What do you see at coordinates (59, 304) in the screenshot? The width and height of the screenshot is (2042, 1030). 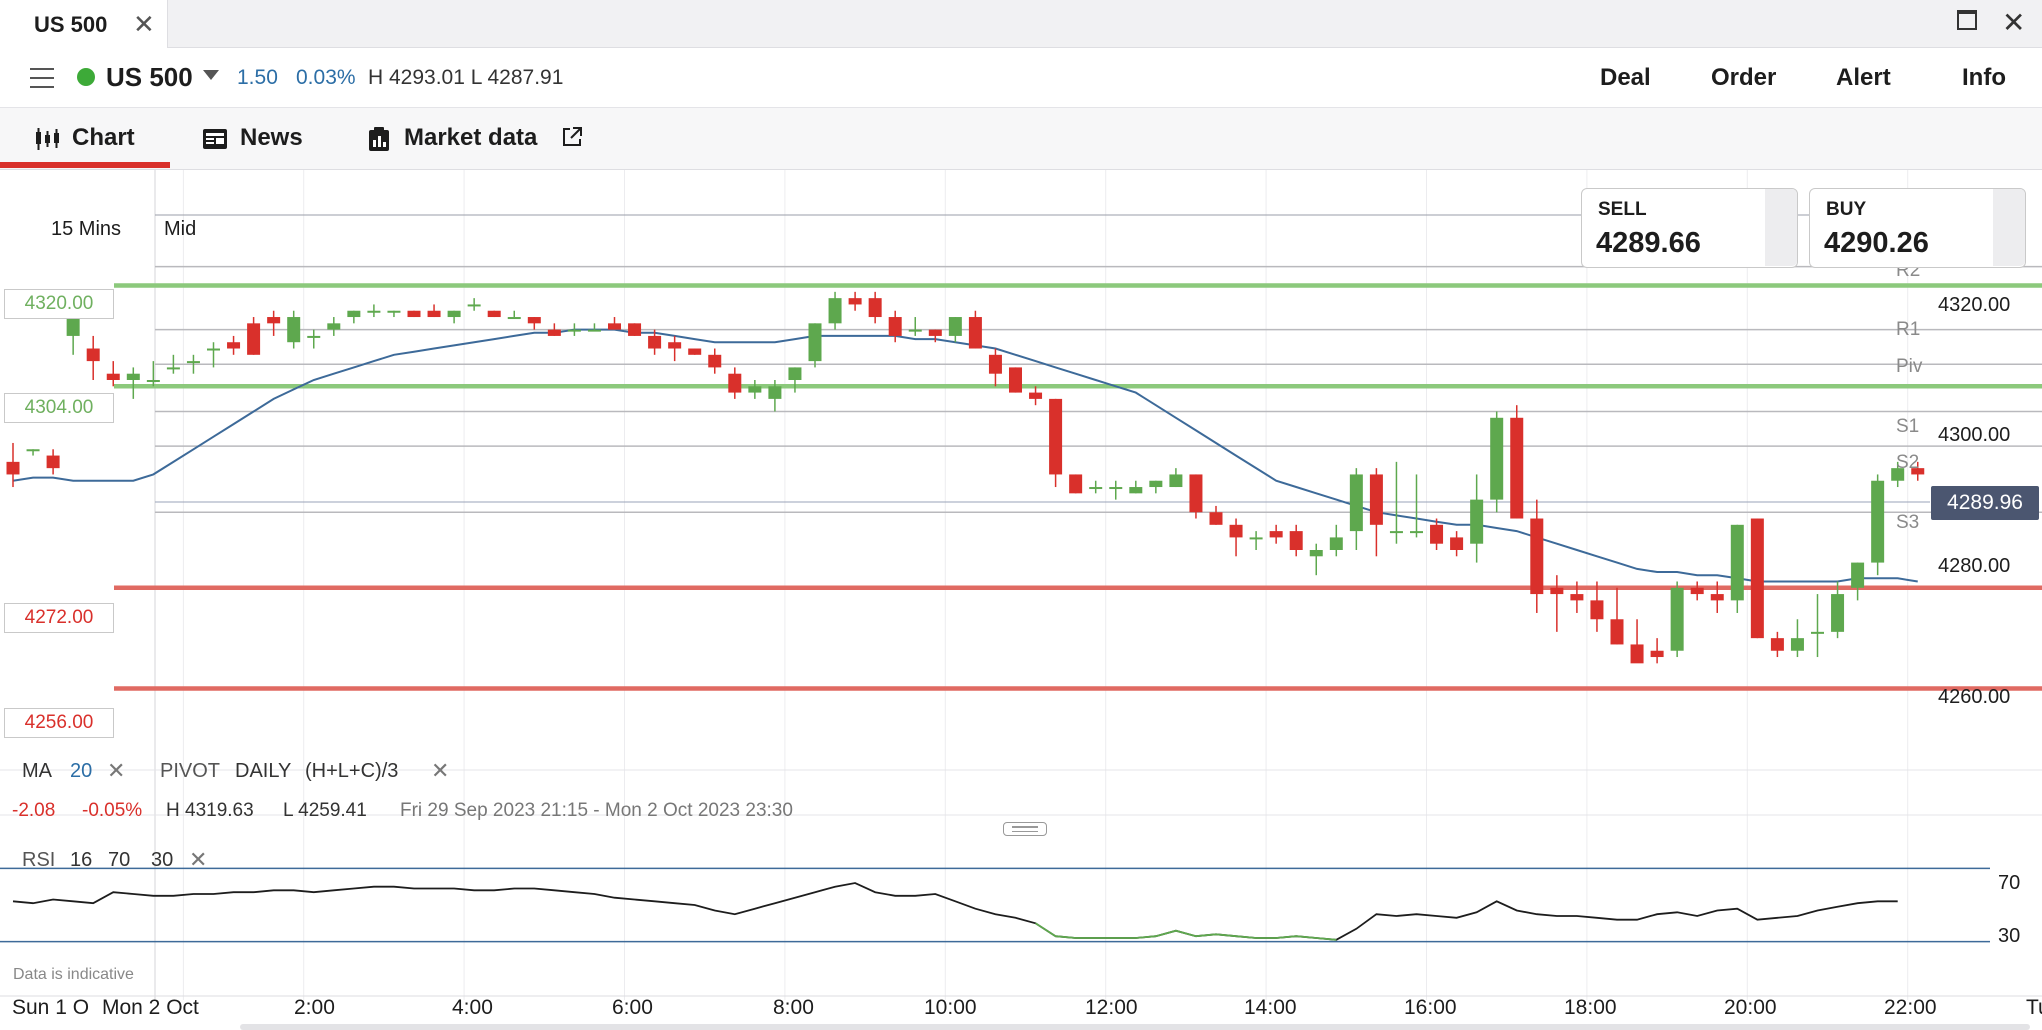 I see `level-box-4320: 4320.00` at bounding box center [59, 304].